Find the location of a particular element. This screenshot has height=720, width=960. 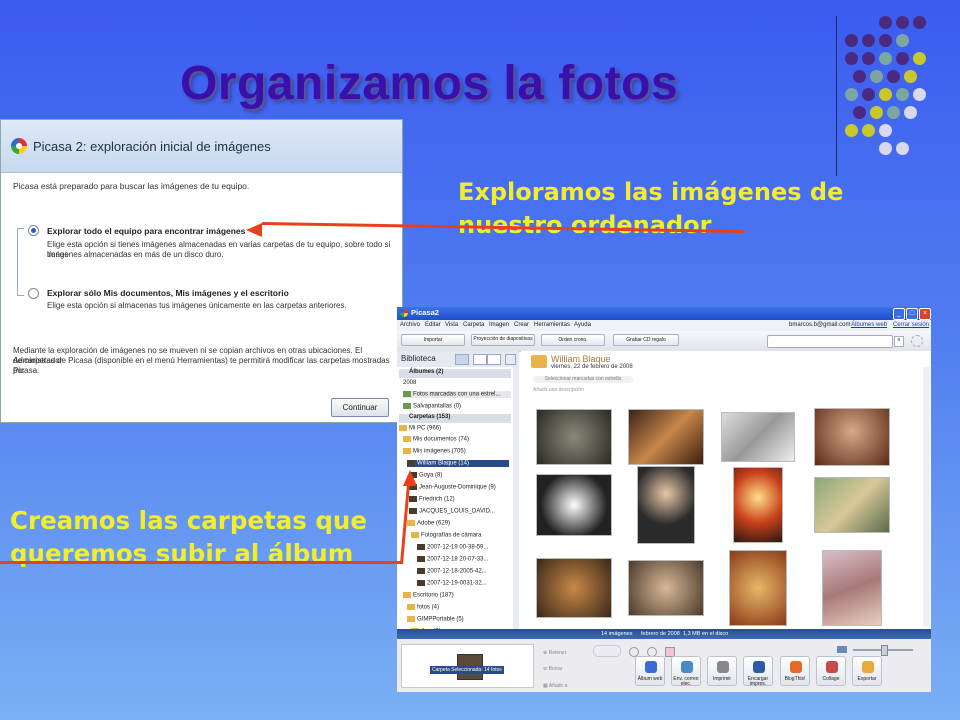

menu-vista: Vista is located at coordinates (451, 325).